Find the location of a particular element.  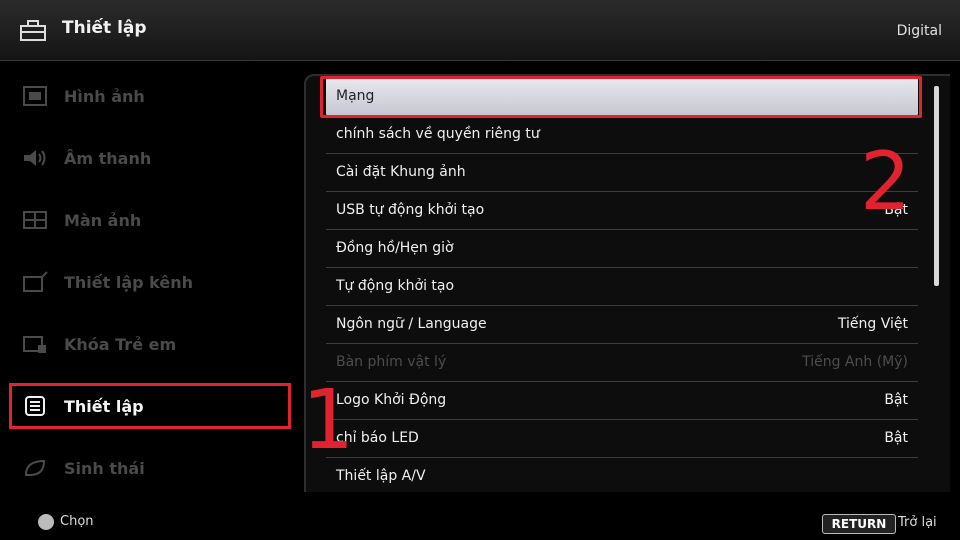

step-marker-1: 1 is located at coordinates (328, 420).